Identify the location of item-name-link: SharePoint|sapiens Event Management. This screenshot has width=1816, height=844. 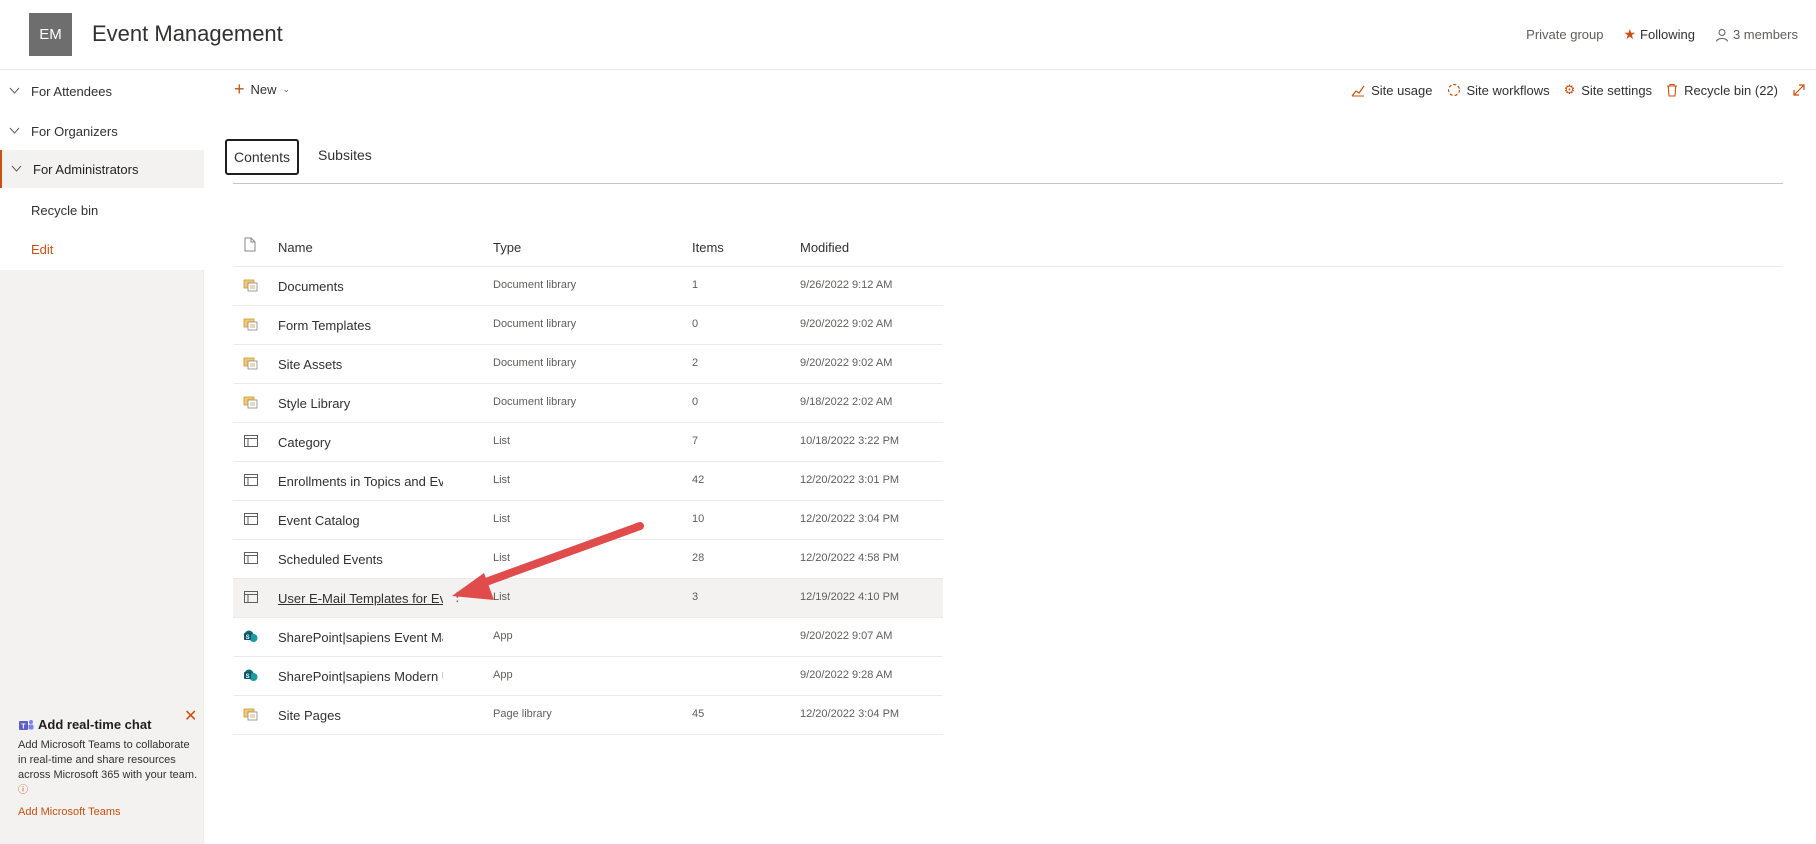
(360, 637).